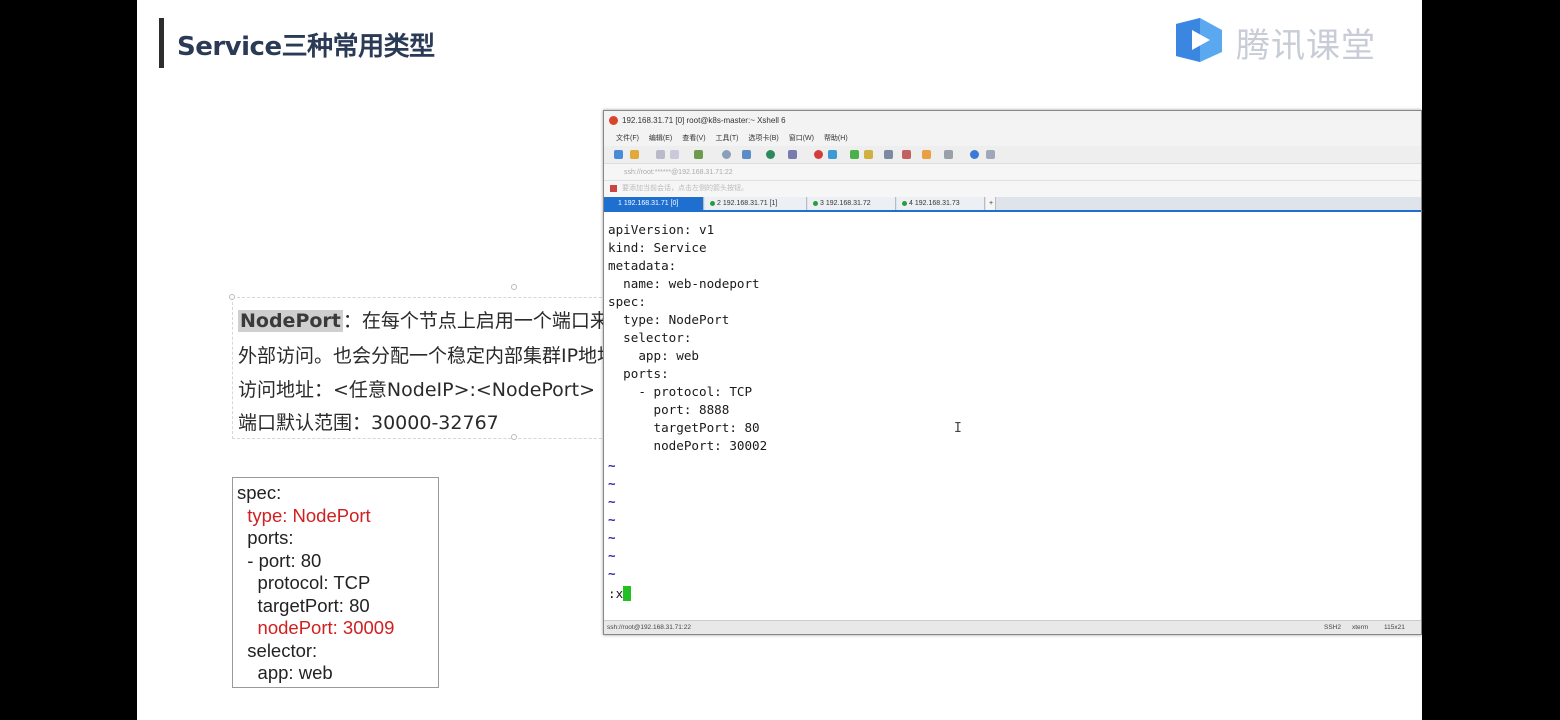  I want to click on yaml-line: app: web, so click(285, 672).